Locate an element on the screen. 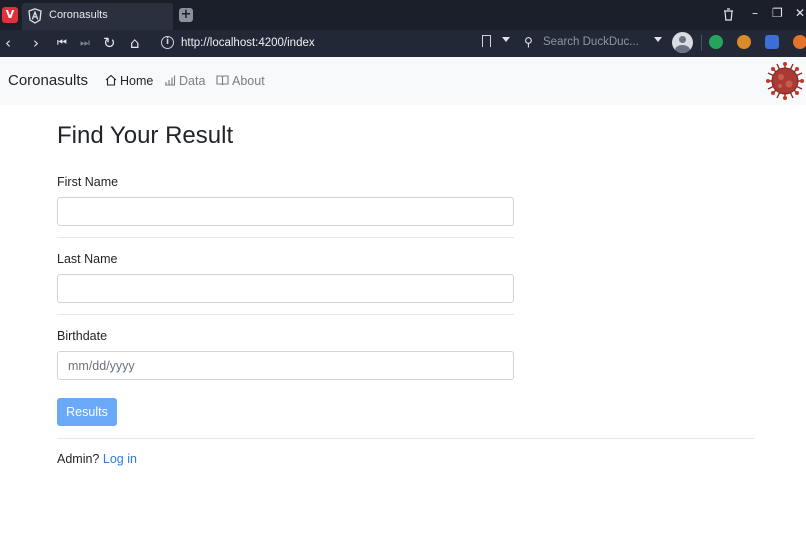  minimize-icon: – is located at coordinates (755, 13).